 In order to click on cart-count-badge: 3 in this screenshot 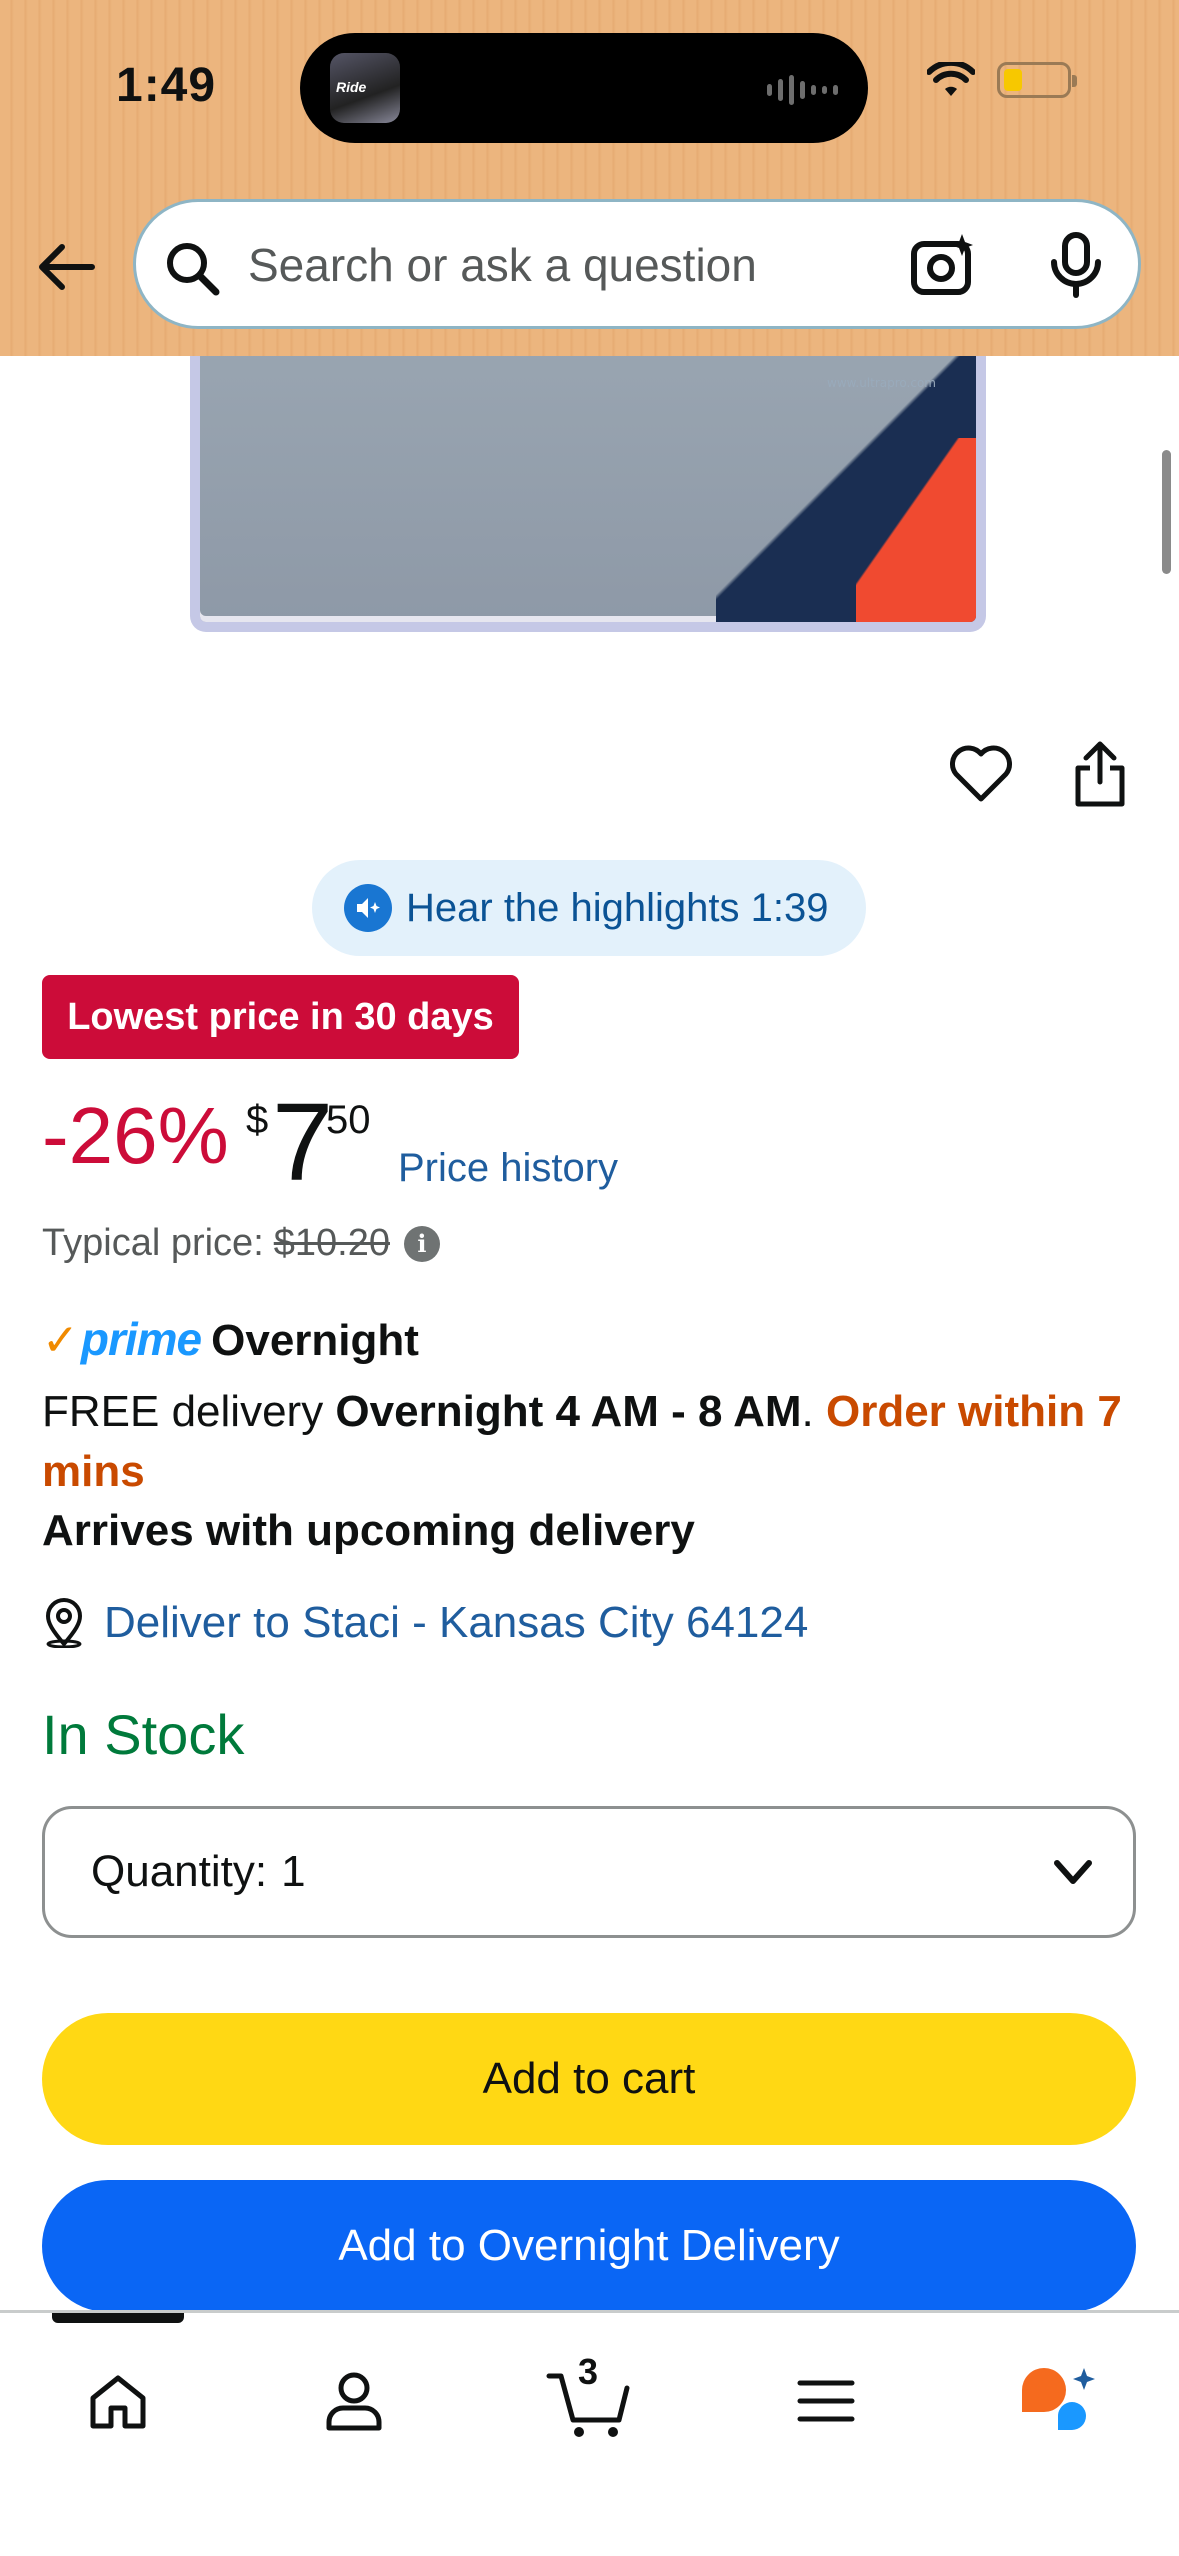, I will do `click(588, 2371)`.